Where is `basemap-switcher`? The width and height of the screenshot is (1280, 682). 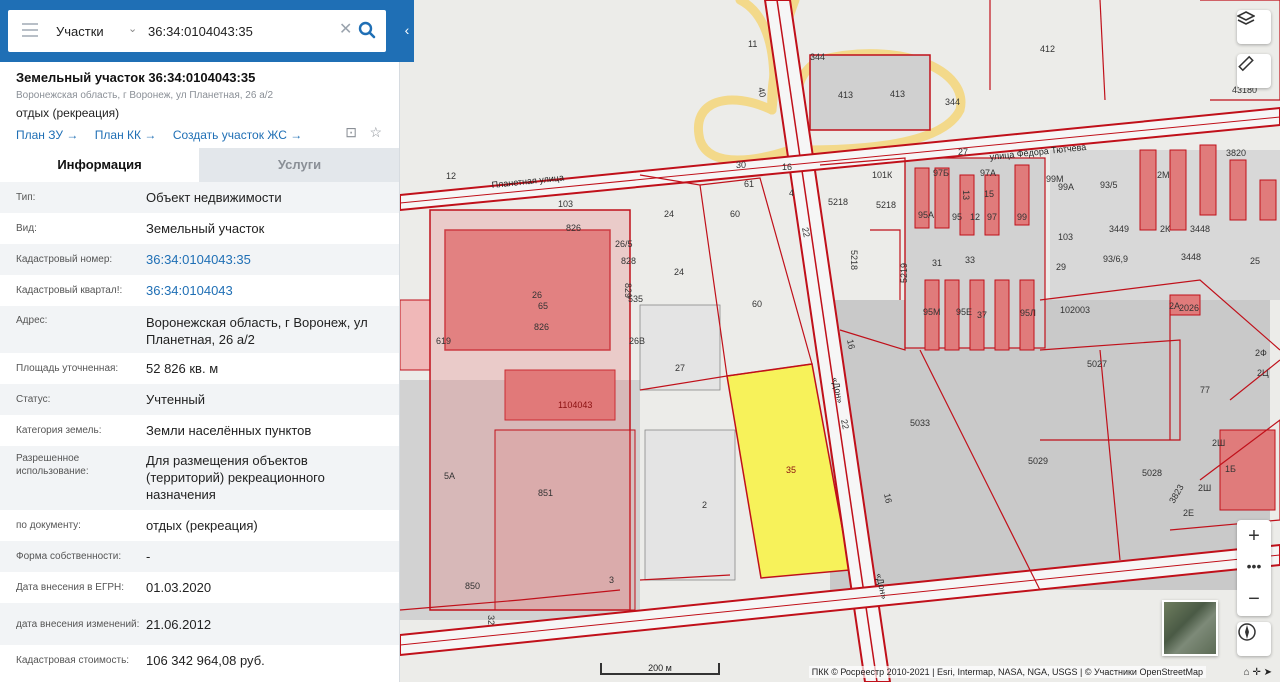 basemap-switcher is located at coordinates (1190, 628).